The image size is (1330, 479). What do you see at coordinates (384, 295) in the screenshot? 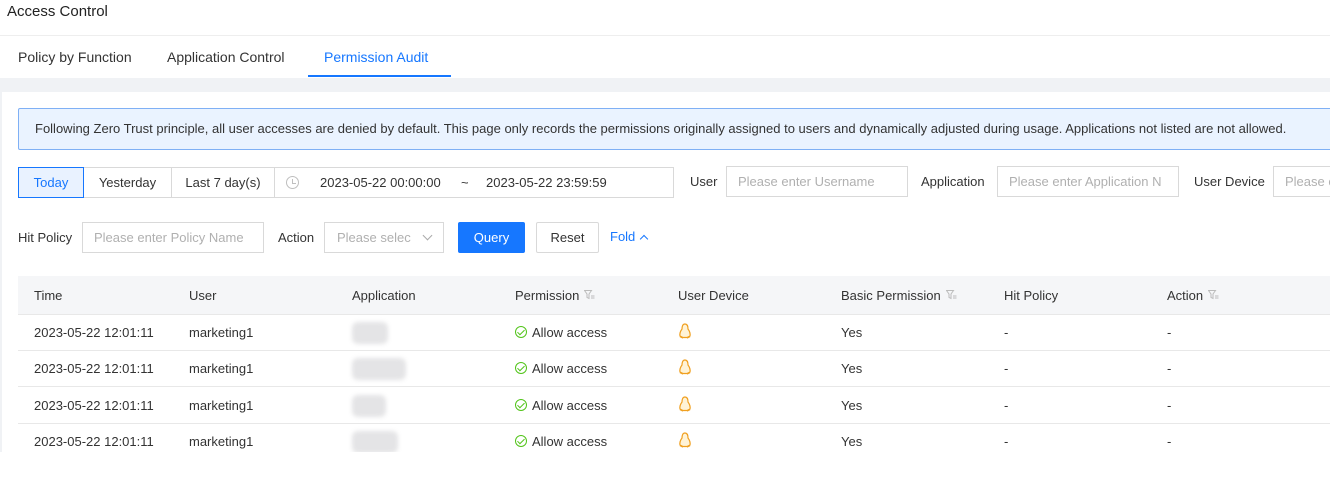
I see `column-header-application: Application` at bounding box center [384, 295].